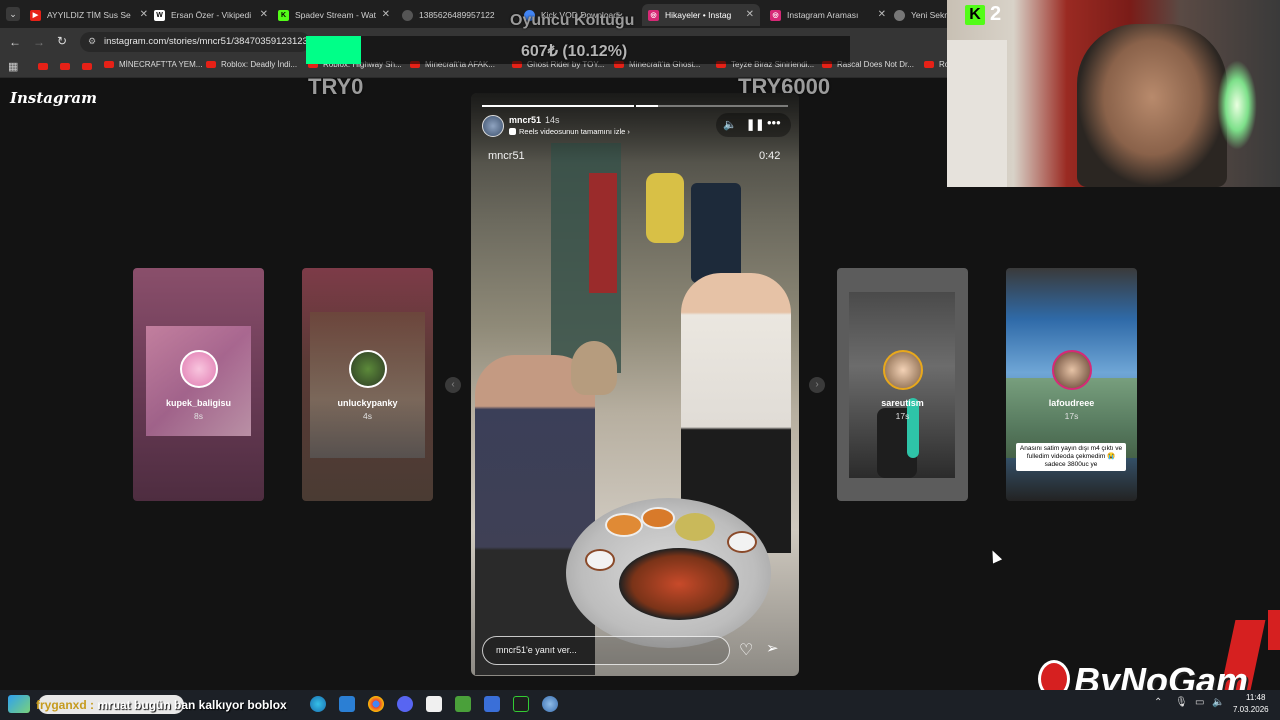  I want to click on next-story-button: ›, so click(817, 385).